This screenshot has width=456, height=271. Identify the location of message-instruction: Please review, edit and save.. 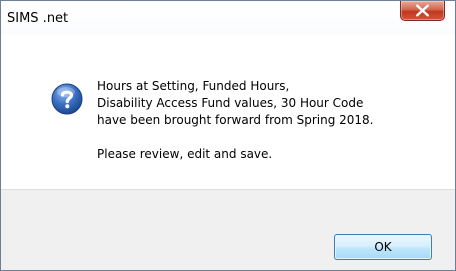
(185, 154).